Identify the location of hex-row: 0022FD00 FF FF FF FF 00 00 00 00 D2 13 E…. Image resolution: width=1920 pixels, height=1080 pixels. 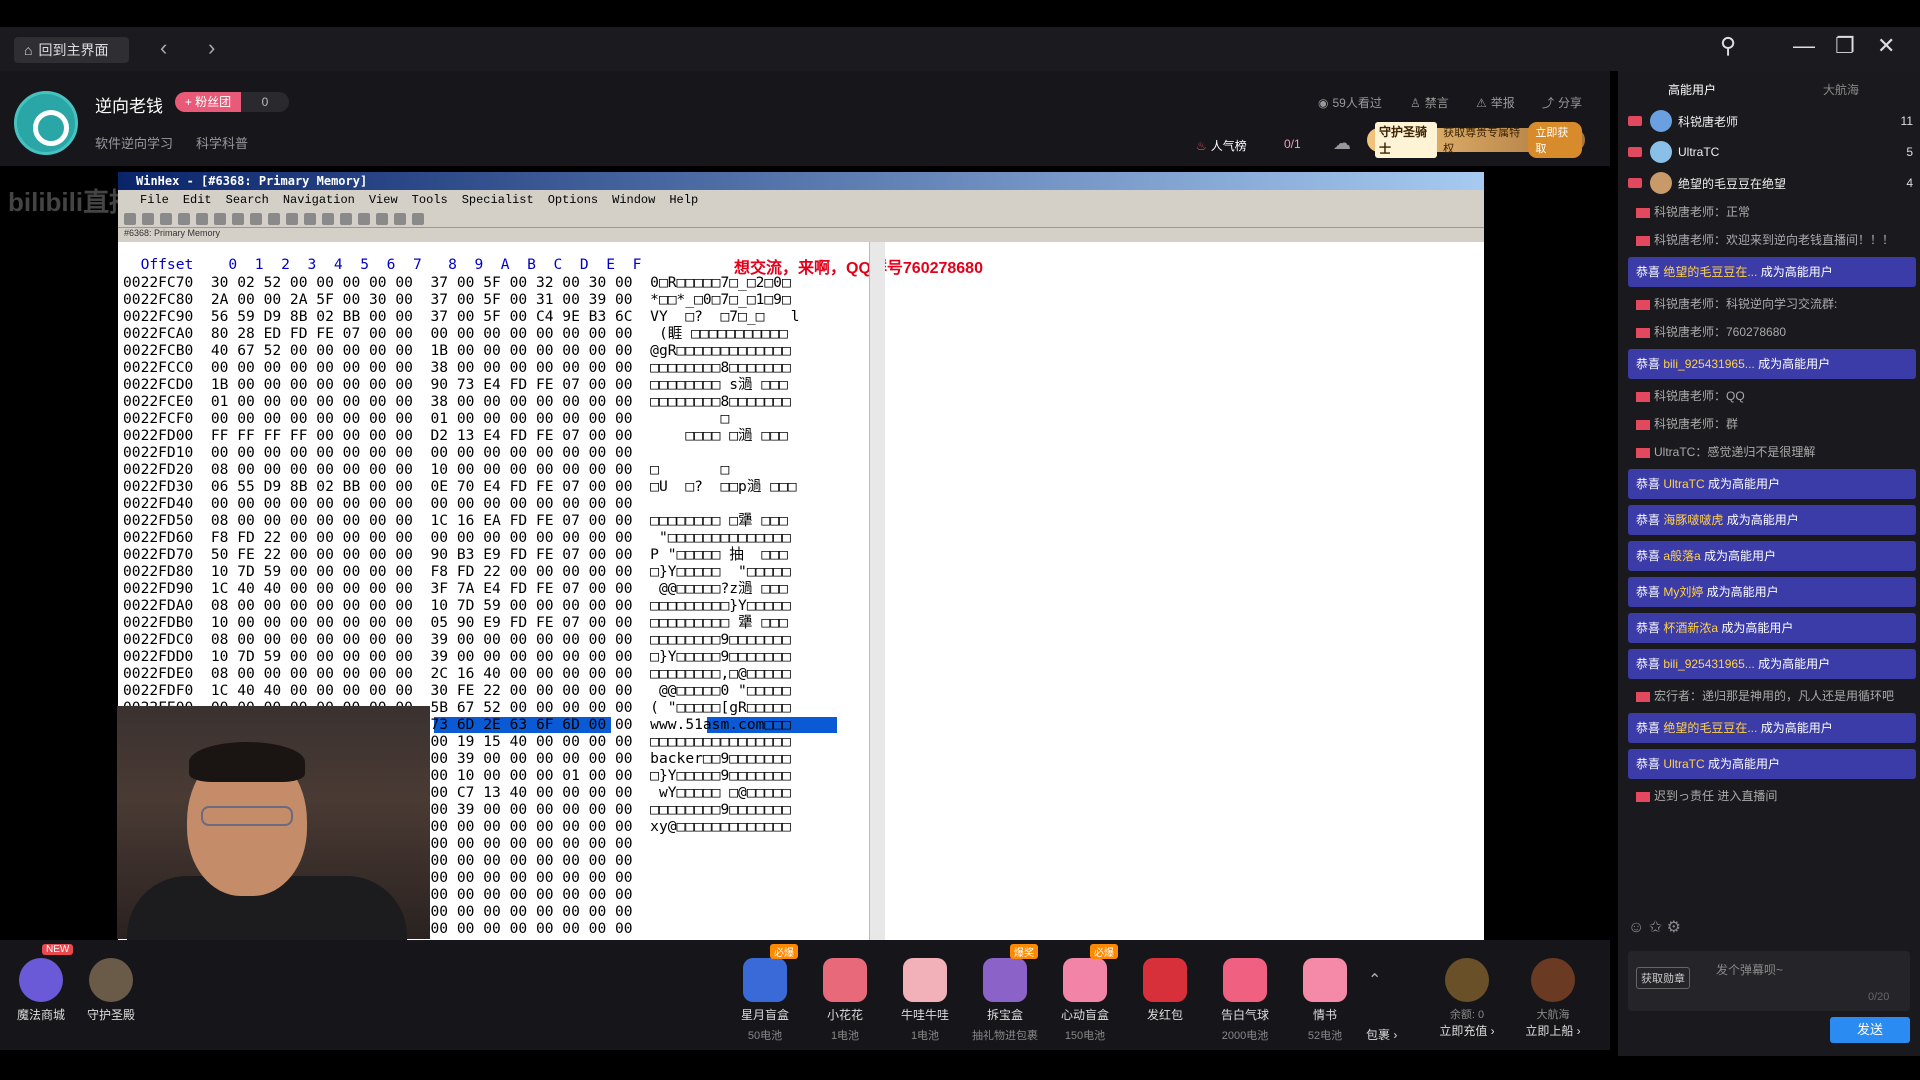
(503, 435).